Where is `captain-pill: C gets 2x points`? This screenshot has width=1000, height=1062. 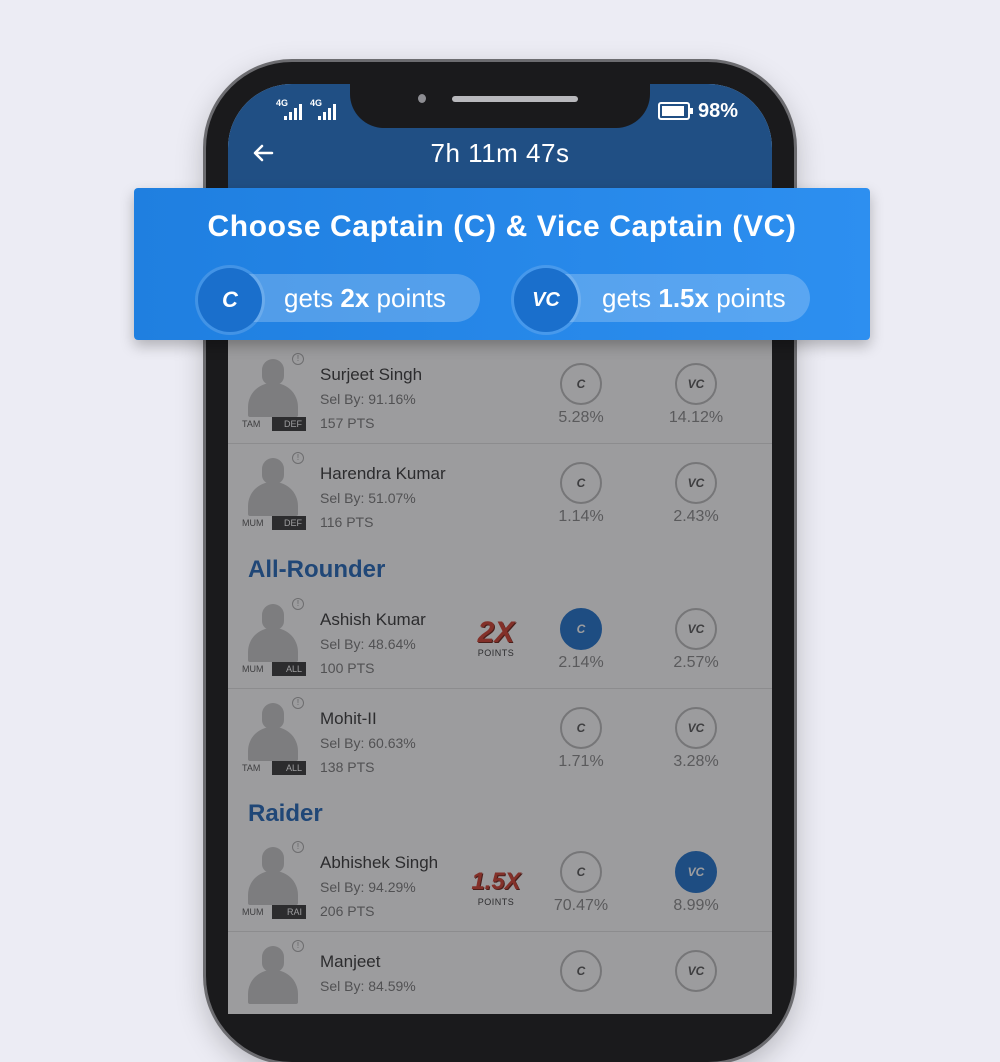
captain-pill: C gets 2x points is located at coordinates (339, 300).